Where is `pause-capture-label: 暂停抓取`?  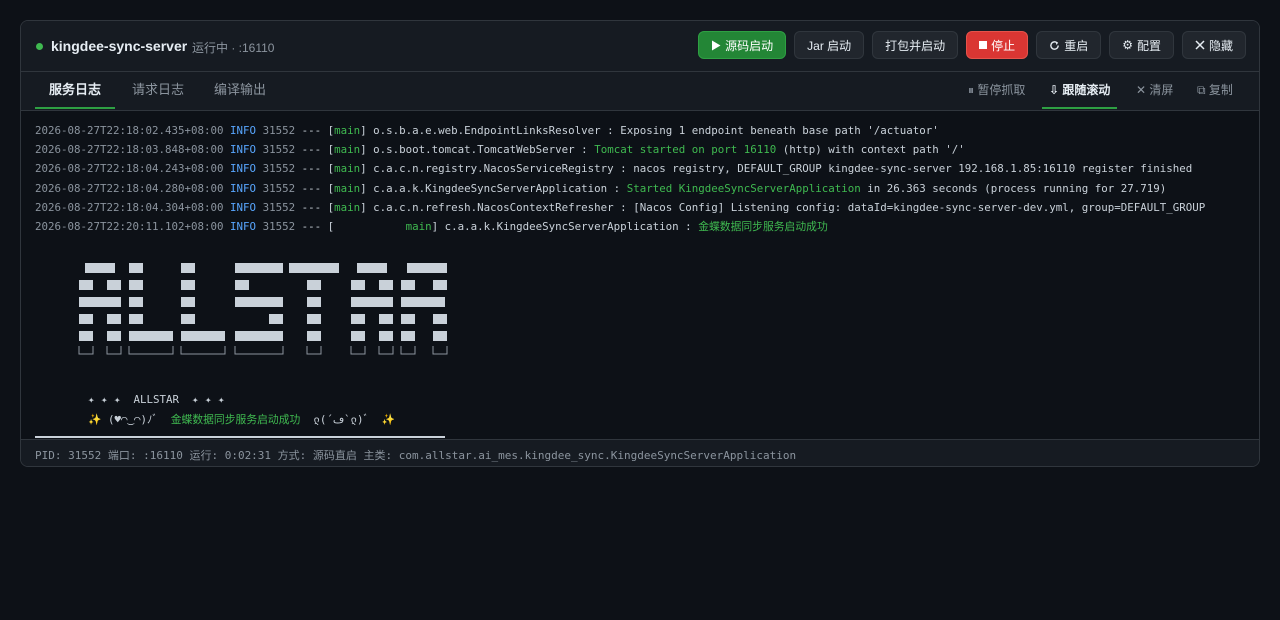 pause-capture-label: 暂停抓取 is located at coordinates (1001, 90).